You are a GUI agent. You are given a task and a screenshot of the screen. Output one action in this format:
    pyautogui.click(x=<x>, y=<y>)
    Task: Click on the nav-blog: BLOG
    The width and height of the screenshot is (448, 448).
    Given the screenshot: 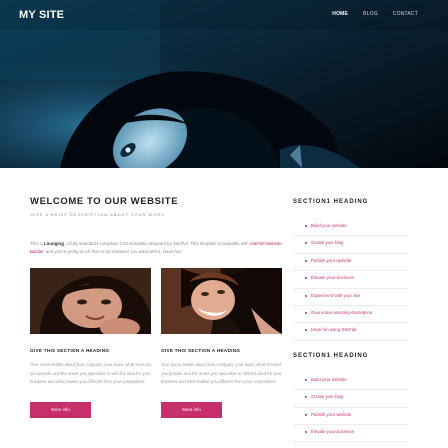 What is the action you would take?
    pyautogui.click(x=370, y=14)
    